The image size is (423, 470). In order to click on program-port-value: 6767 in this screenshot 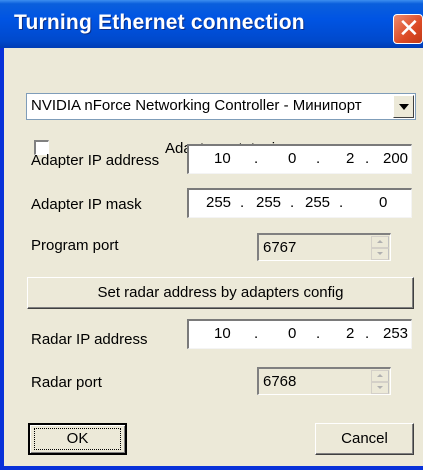, I will do `click(280, 247)`.